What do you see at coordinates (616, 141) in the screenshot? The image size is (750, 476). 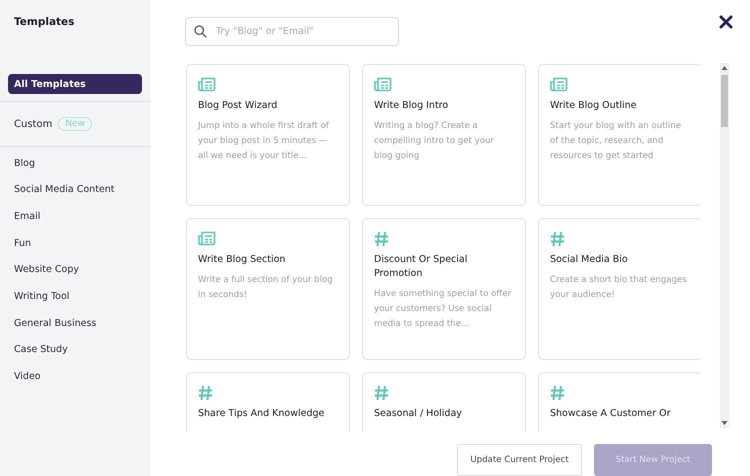 I see `template-description: Start your blog with an outline of the topic, research, and resources to get started` at bounding box center [616, 141].